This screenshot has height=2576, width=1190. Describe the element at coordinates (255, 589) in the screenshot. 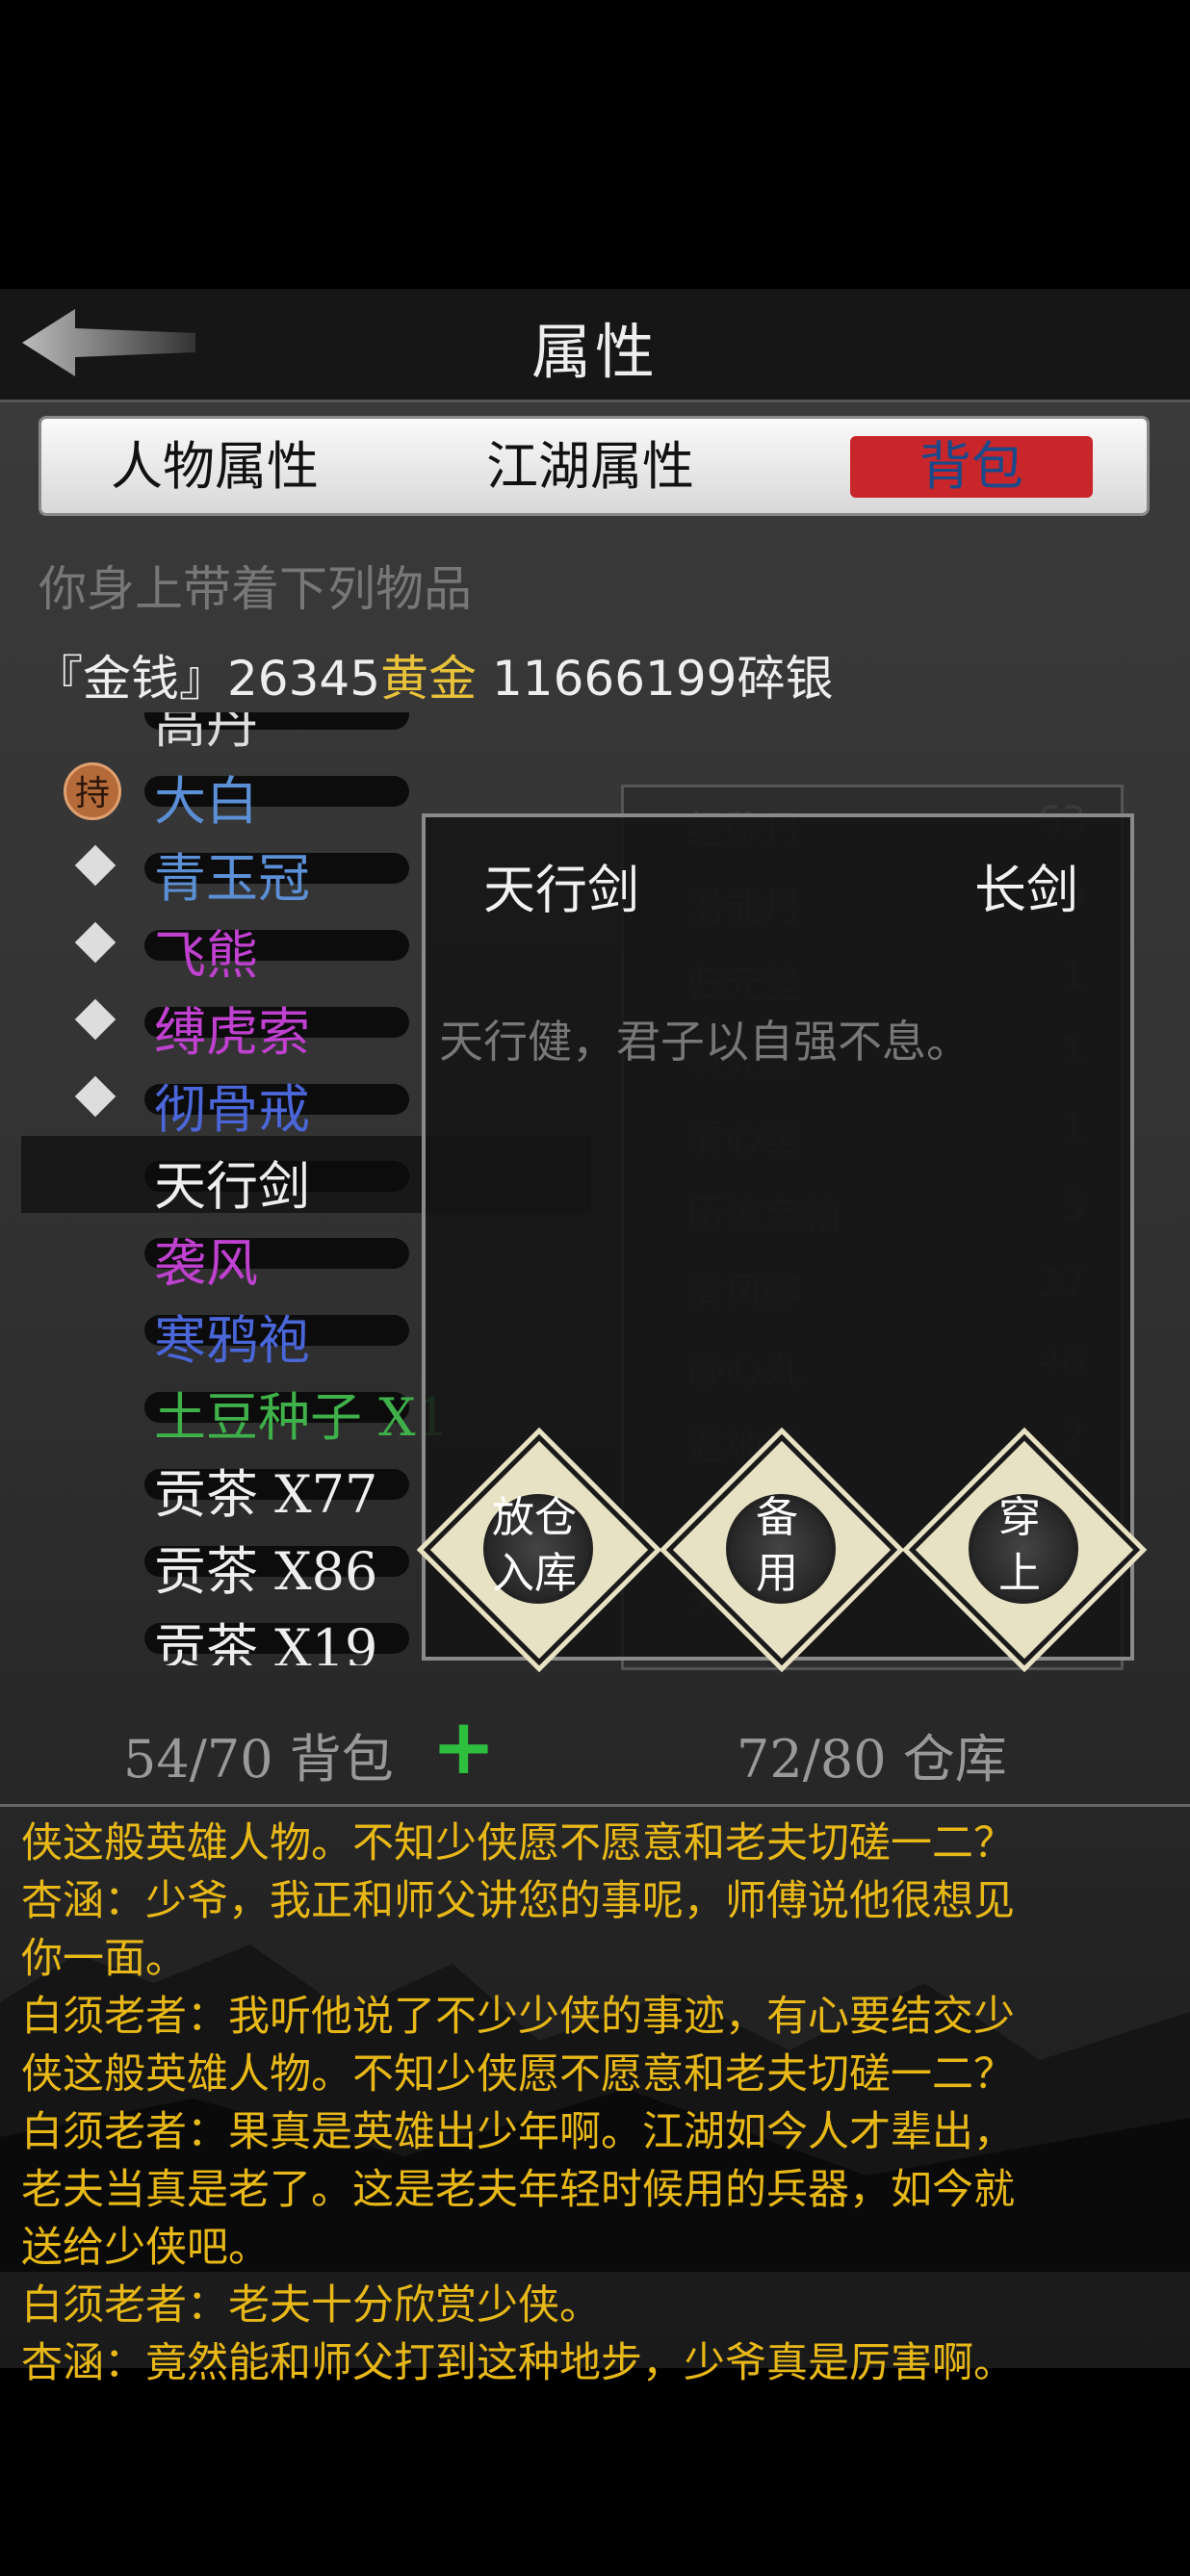

I see `inventory-subtitle: 你身上带着下列物品` at that location.